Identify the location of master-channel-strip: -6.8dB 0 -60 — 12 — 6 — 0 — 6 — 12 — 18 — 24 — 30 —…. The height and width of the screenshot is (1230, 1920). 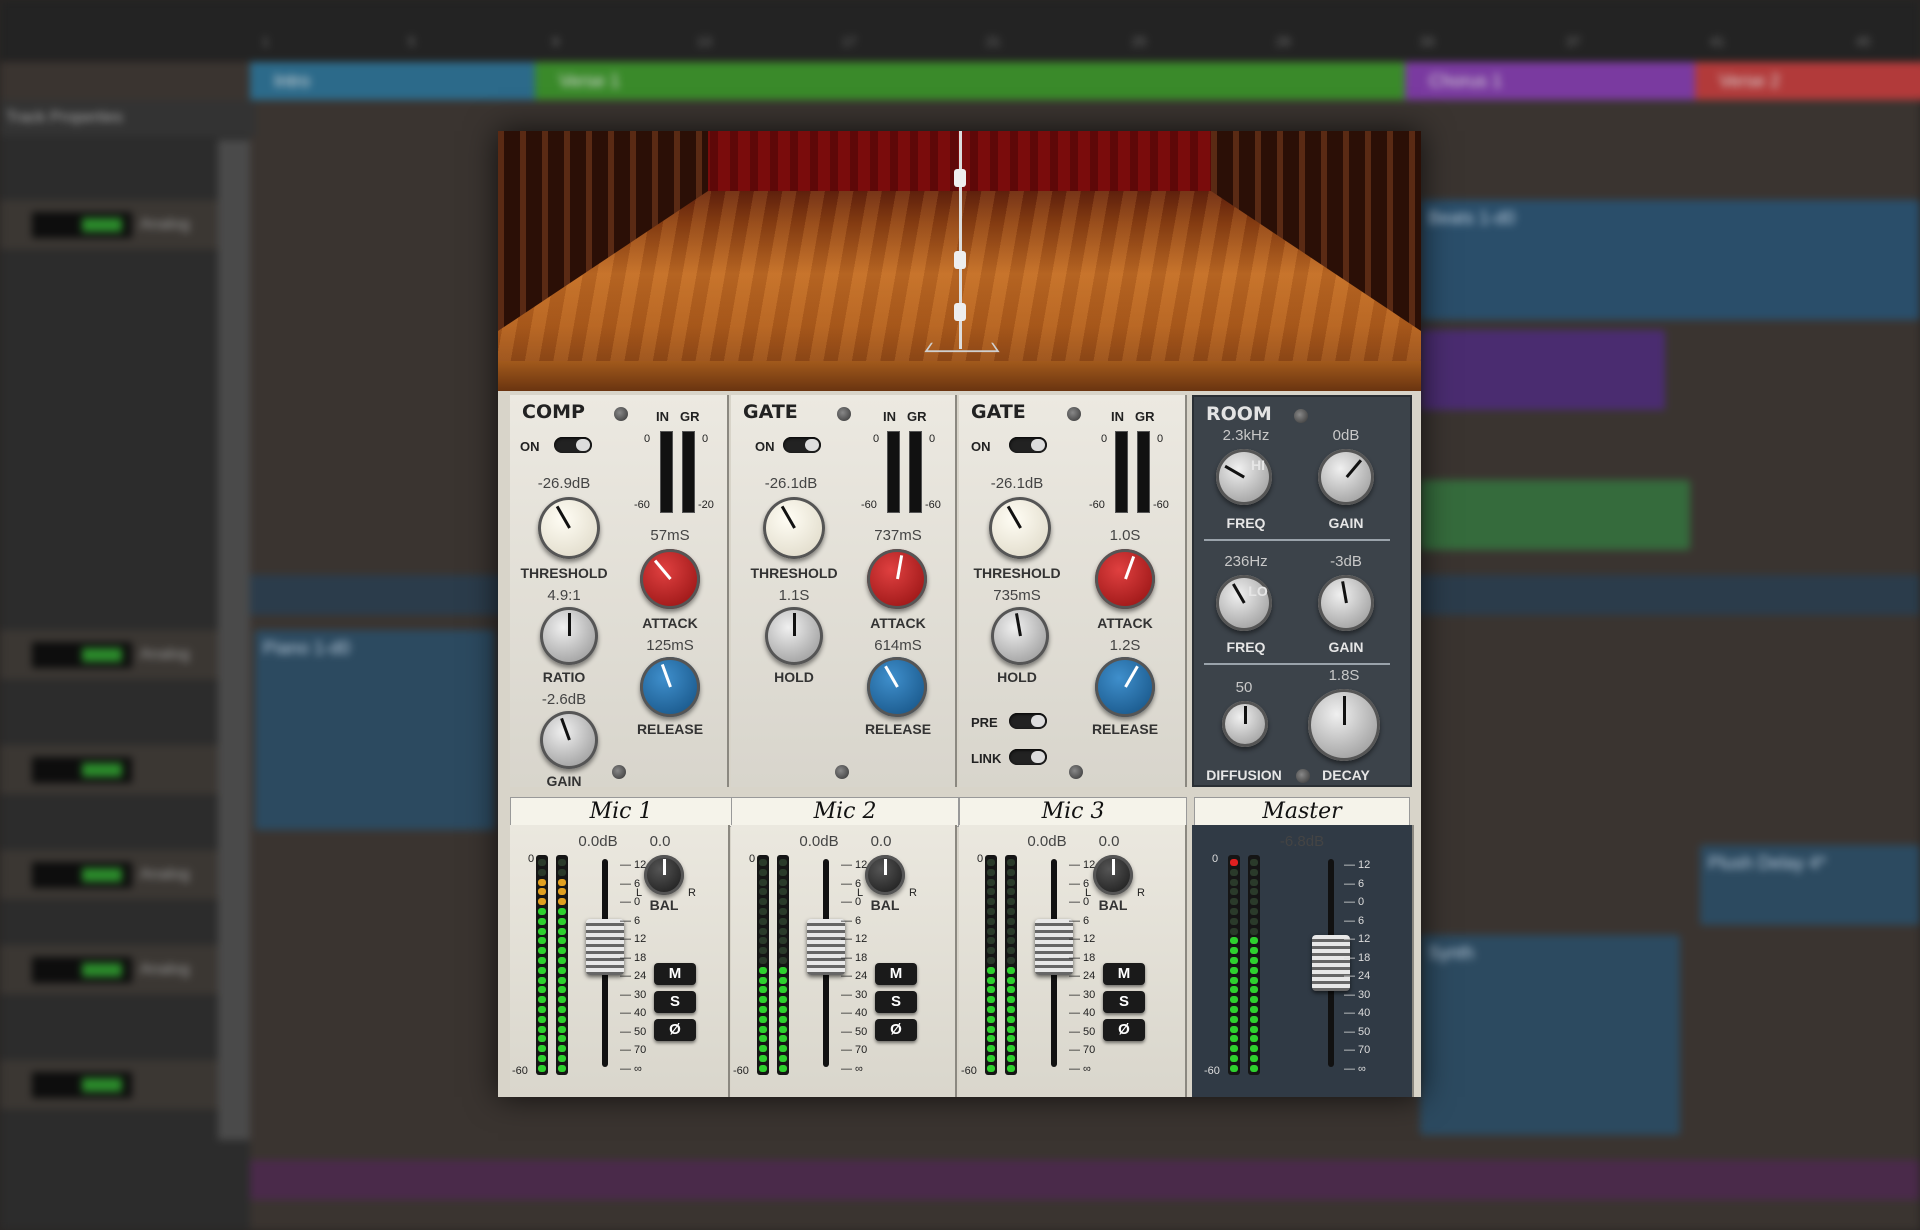
(1303, 961).